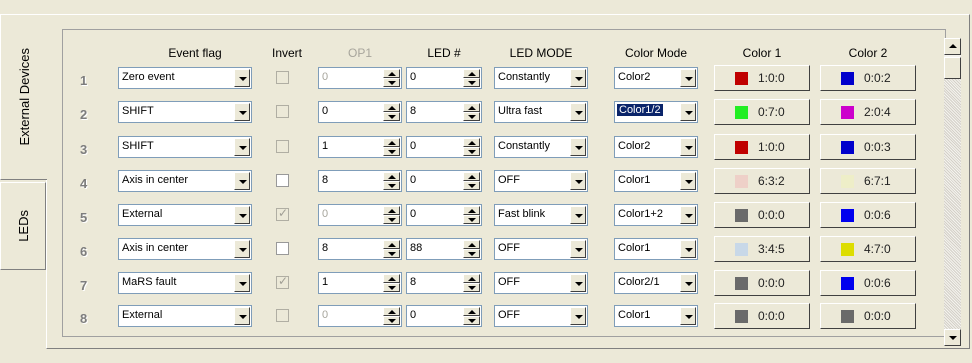  Describe the element at coordinates (185, 181) in the screenshot. I see `event-flag-select: Axis in center` at that location.